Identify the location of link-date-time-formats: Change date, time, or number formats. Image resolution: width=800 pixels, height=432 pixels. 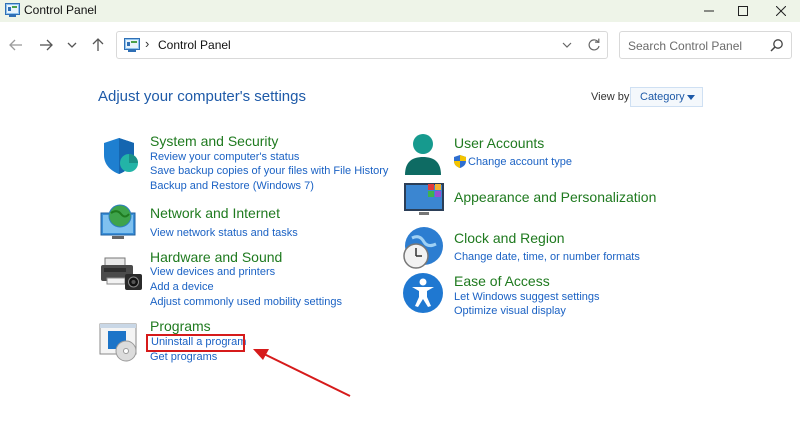
(547, 257).